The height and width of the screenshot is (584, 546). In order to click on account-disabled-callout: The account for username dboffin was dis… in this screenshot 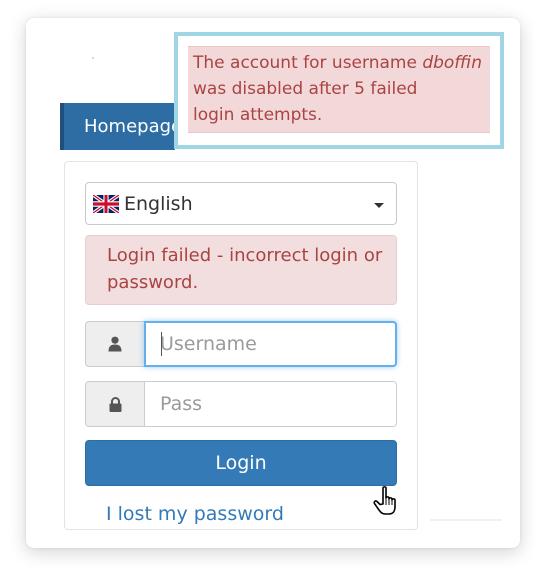, I will do `click(339, 90)`.